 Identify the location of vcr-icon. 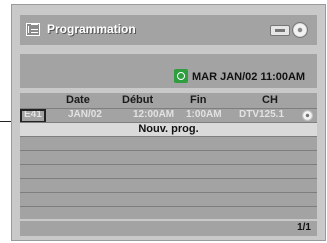
(280, 30).